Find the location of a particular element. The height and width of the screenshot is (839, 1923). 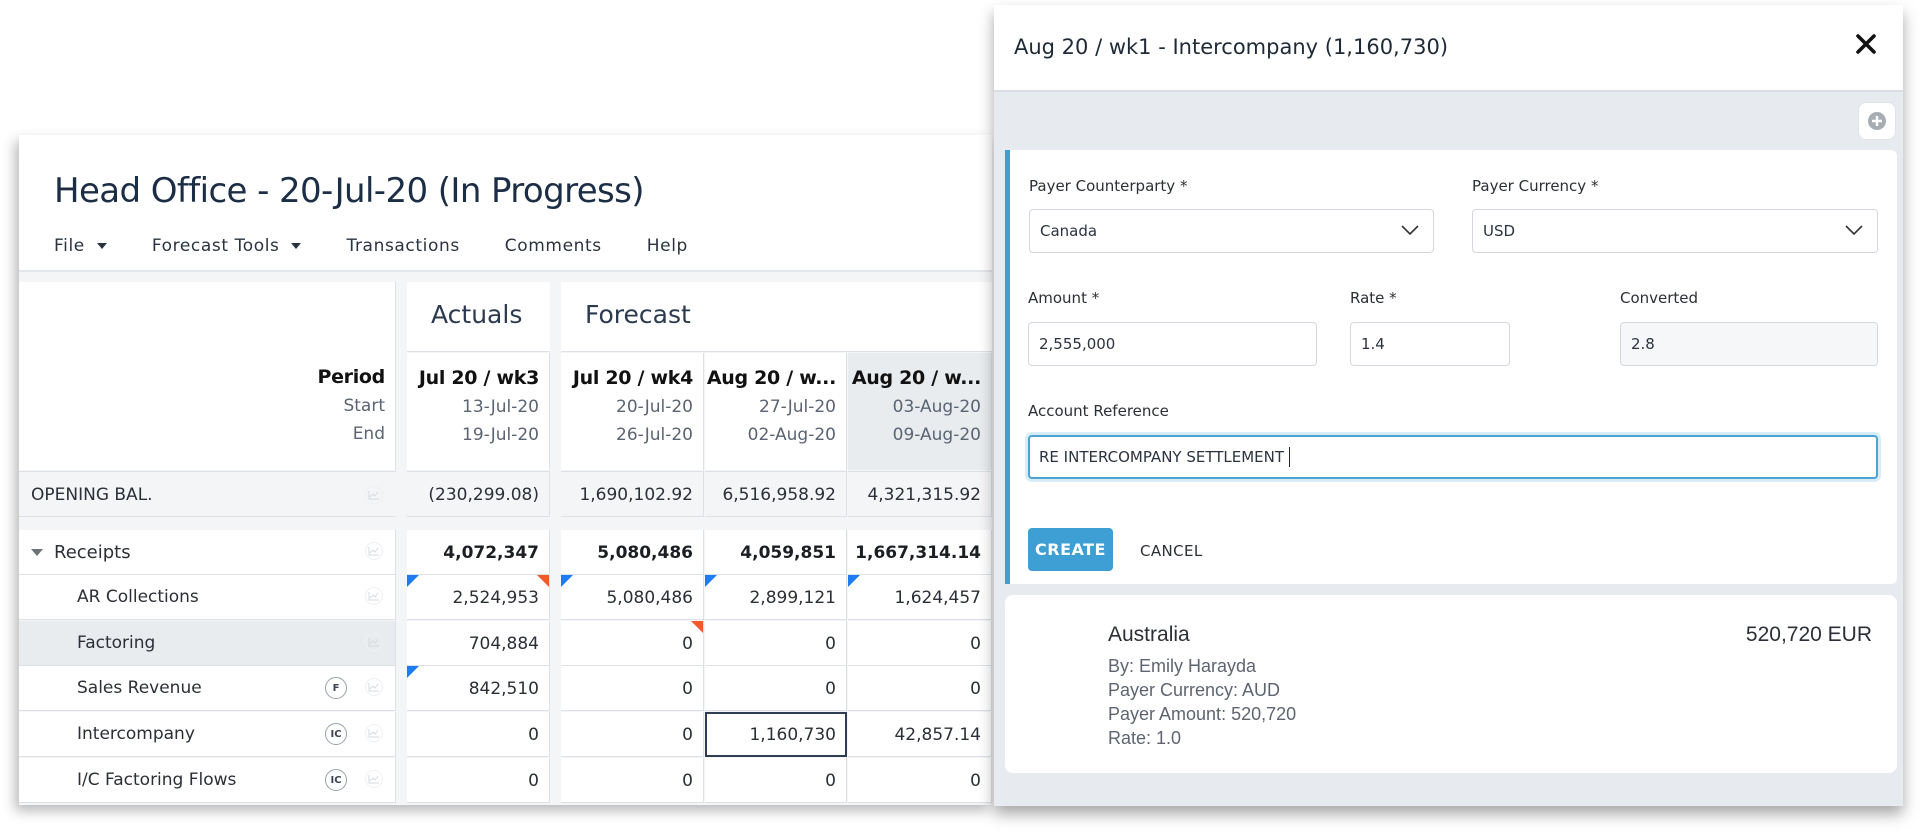

menu-transactions: Transactions is located at coordinates (402, 246).